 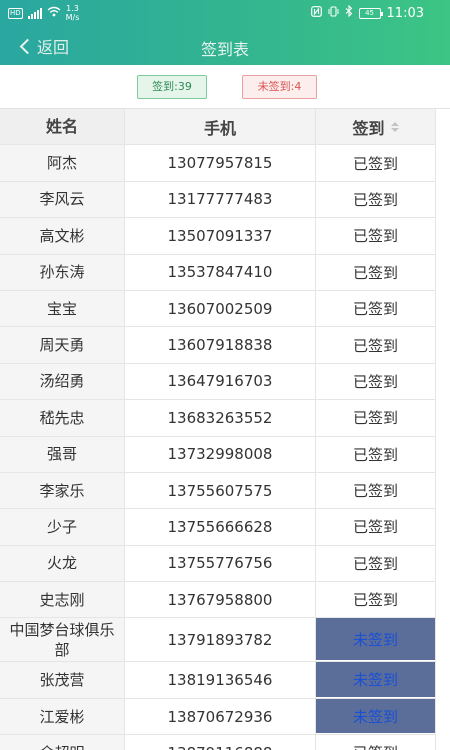 What do you see at coordinates (62, 236) in the screenshot?
I see `member-name: 高文彬` at bounding box center [62, 236].